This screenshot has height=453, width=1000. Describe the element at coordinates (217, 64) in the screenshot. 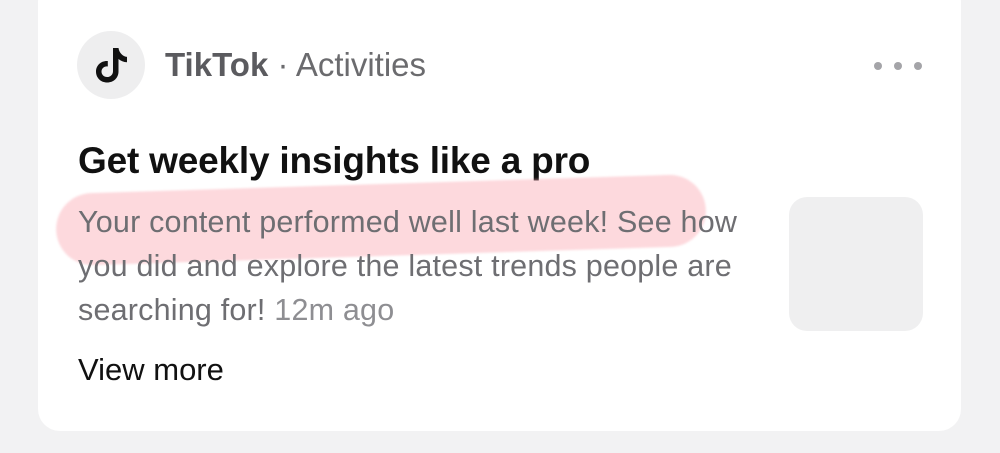

I see `app-name: TikTok` at that location.